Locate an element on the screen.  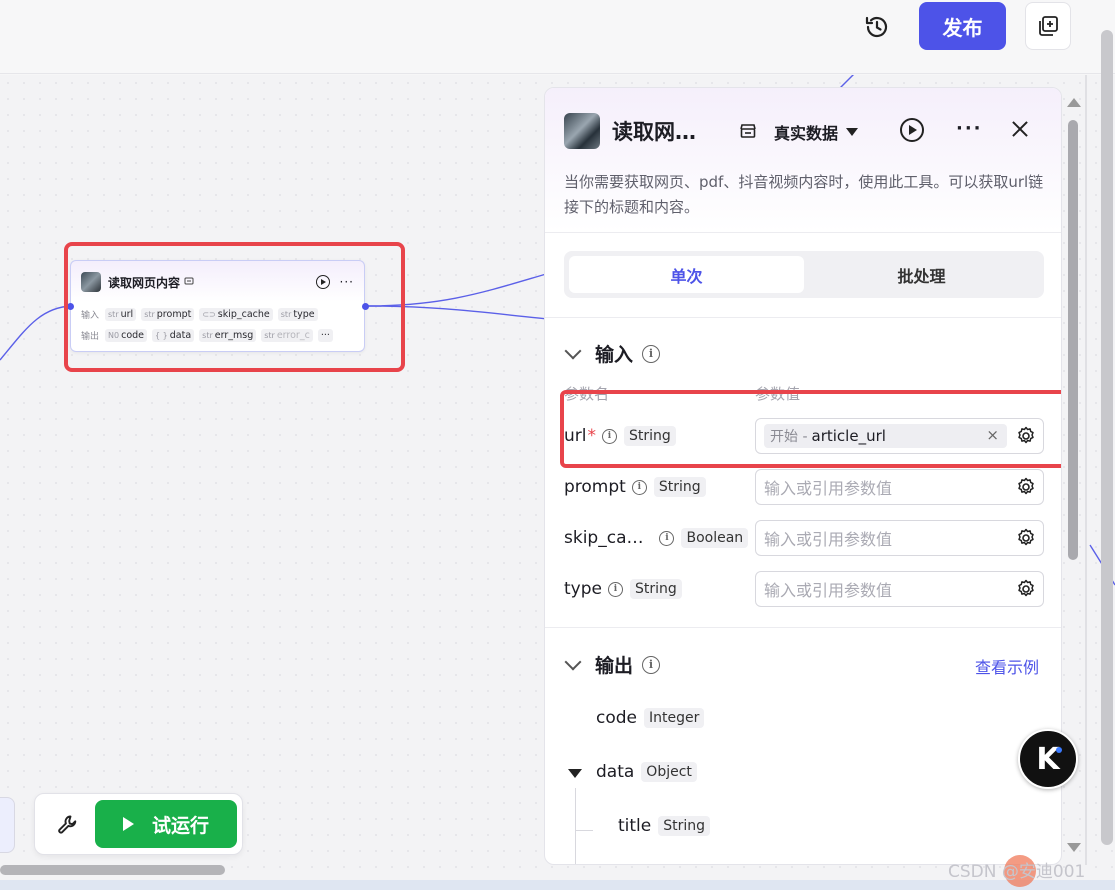
run-mode-tabs: 单次 批处理 is located at coordinates (804, 274).